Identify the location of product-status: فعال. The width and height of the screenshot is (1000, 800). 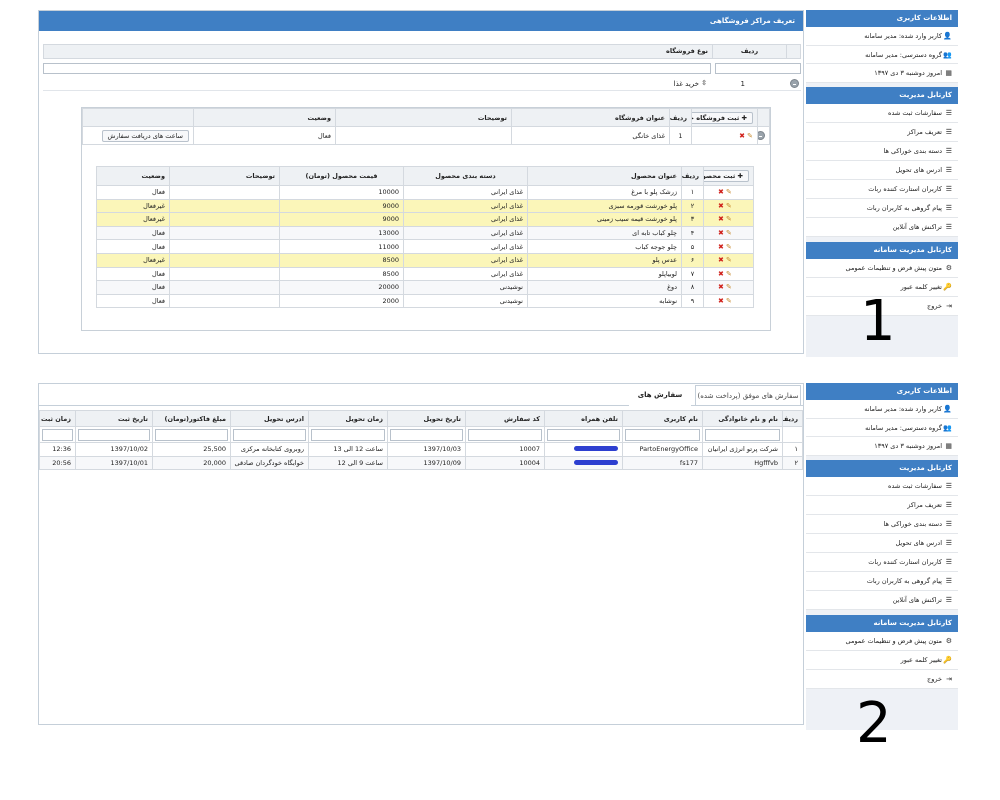
(133, 246).